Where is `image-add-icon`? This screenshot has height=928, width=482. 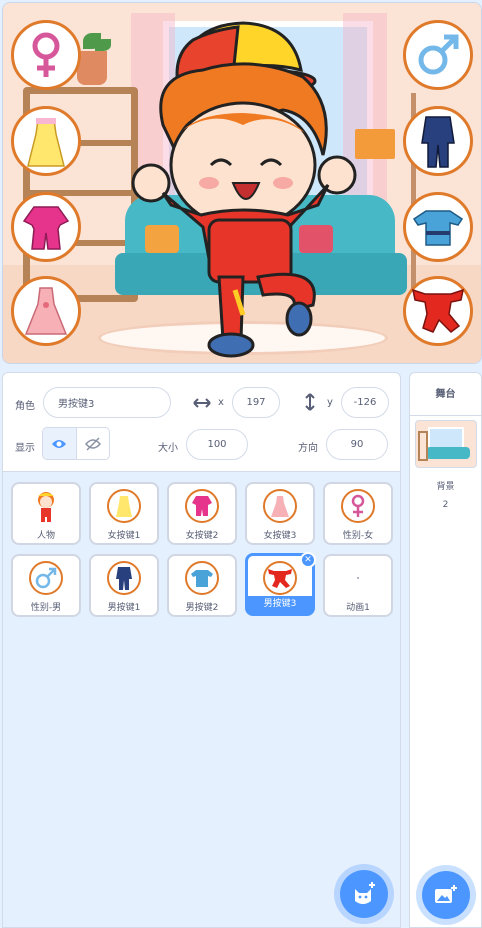 image-add-icon is located at coordinates (446, 894).